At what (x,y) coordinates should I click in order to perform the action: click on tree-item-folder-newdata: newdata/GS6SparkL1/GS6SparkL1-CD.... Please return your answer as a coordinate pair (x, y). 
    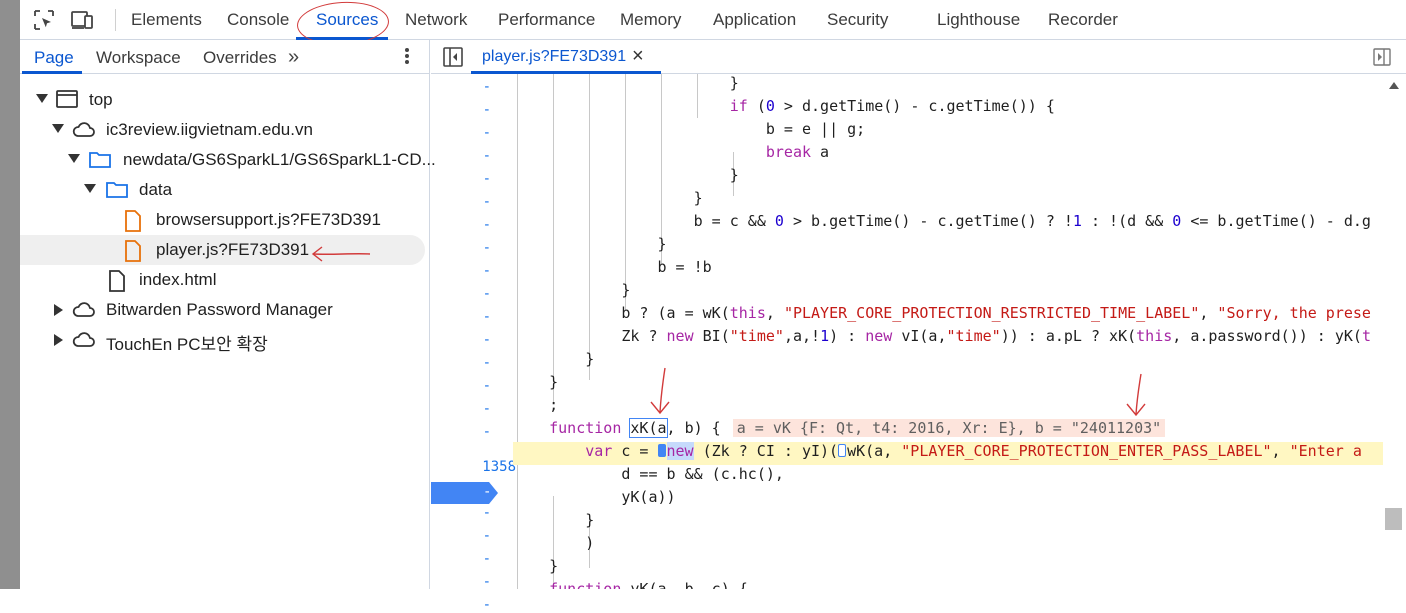
    Looking at the image, I should click on (228, 160).